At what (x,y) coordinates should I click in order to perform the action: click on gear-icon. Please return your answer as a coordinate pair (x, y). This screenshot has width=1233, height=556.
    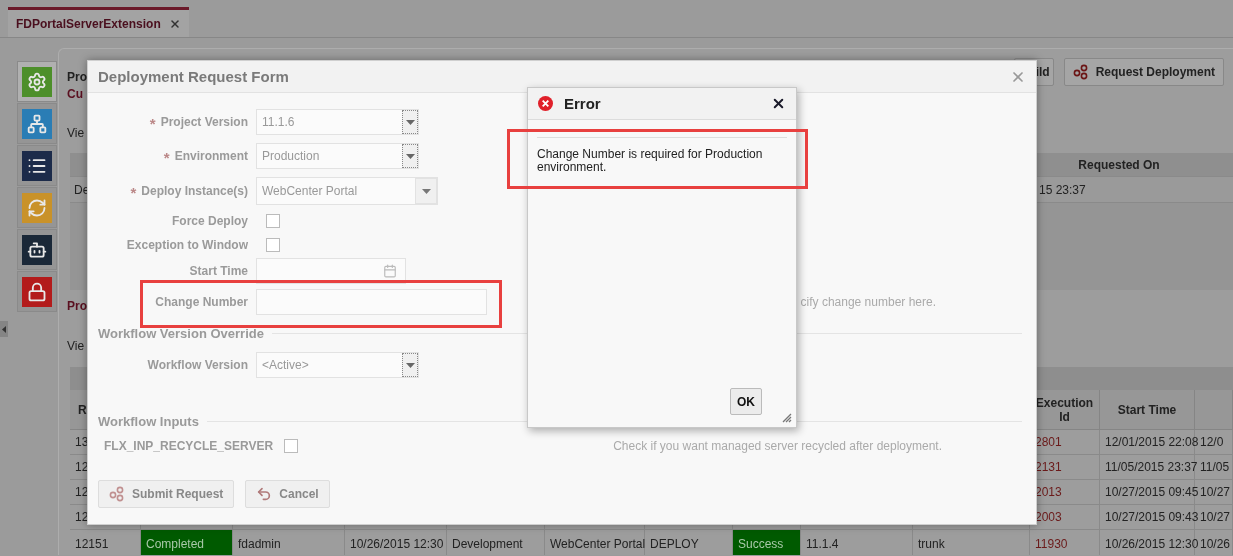
    Looking at the image, I should click on (37, 81).